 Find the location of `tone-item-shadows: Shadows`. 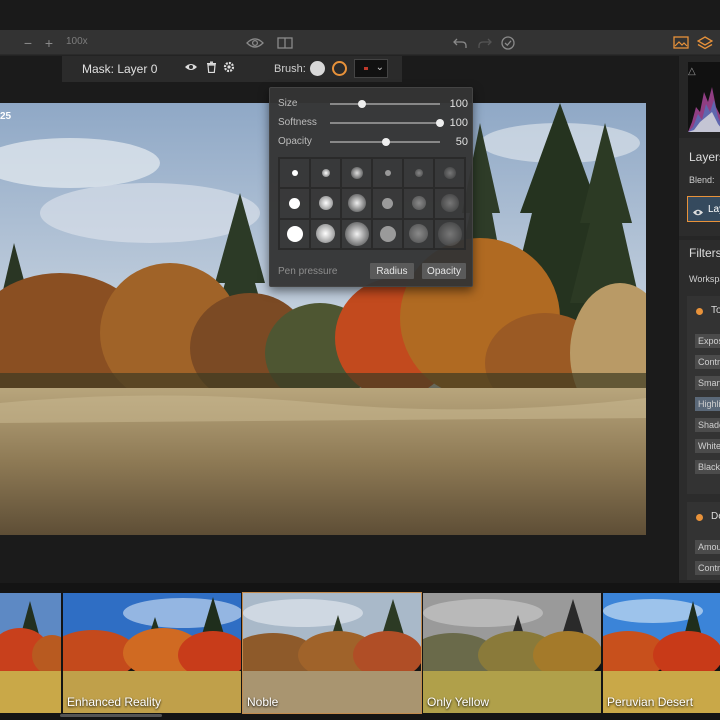

tone-item-shadows: Shadows is located at coordinates (707, 425).